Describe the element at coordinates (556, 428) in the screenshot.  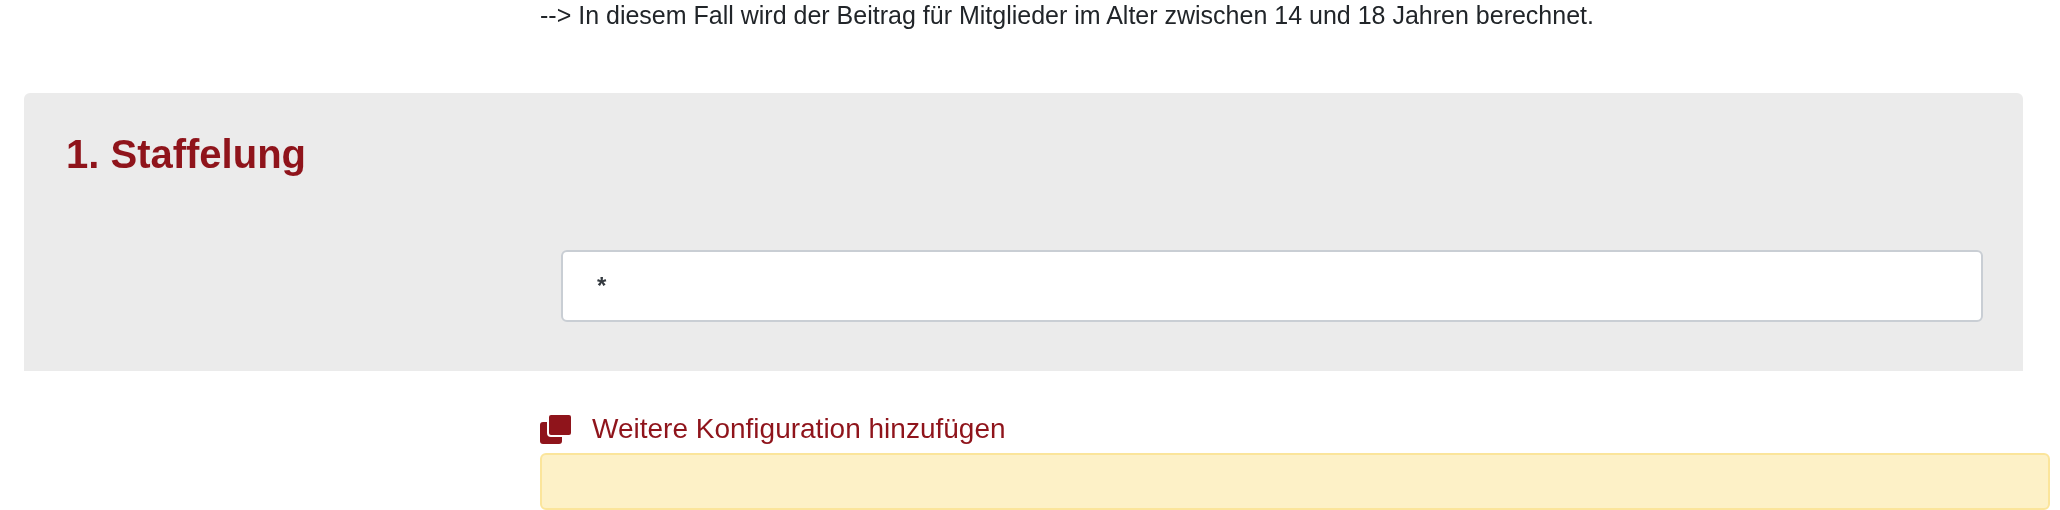
I see `copy-icon` at that location.